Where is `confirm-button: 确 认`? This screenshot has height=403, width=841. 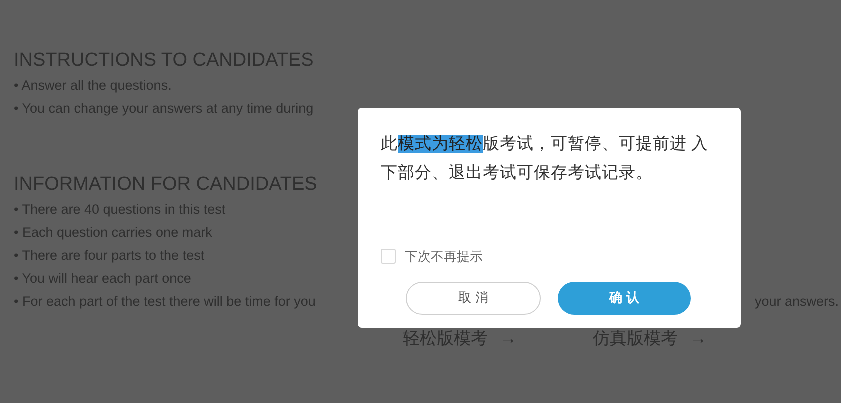
confirm-button: 确 认 is located at coordinates (624, 298).